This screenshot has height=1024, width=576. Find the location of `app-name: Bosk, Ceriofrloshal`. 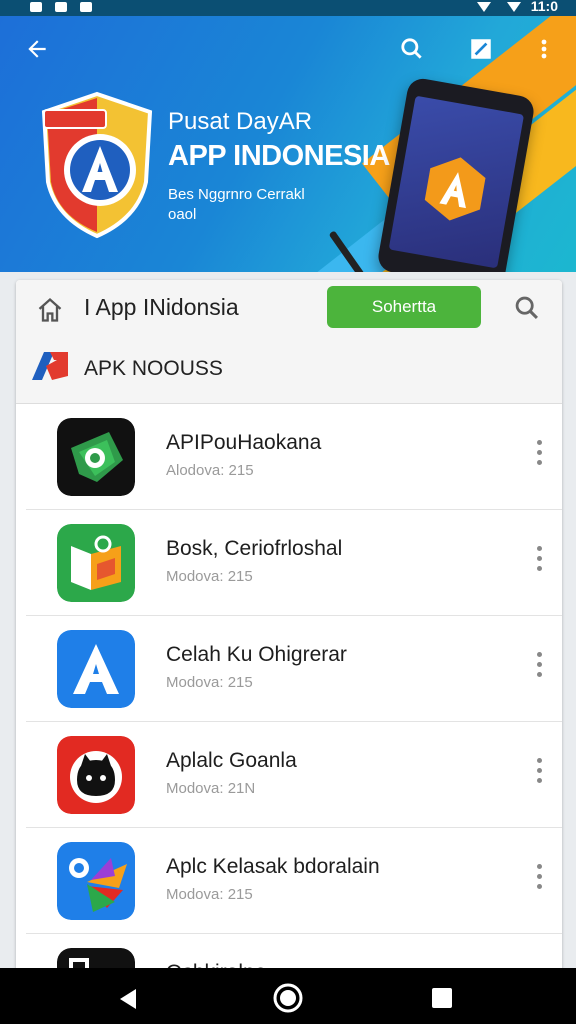

app-name: Bosk, Ceriofrloshal is located at coordinates (254, 548).